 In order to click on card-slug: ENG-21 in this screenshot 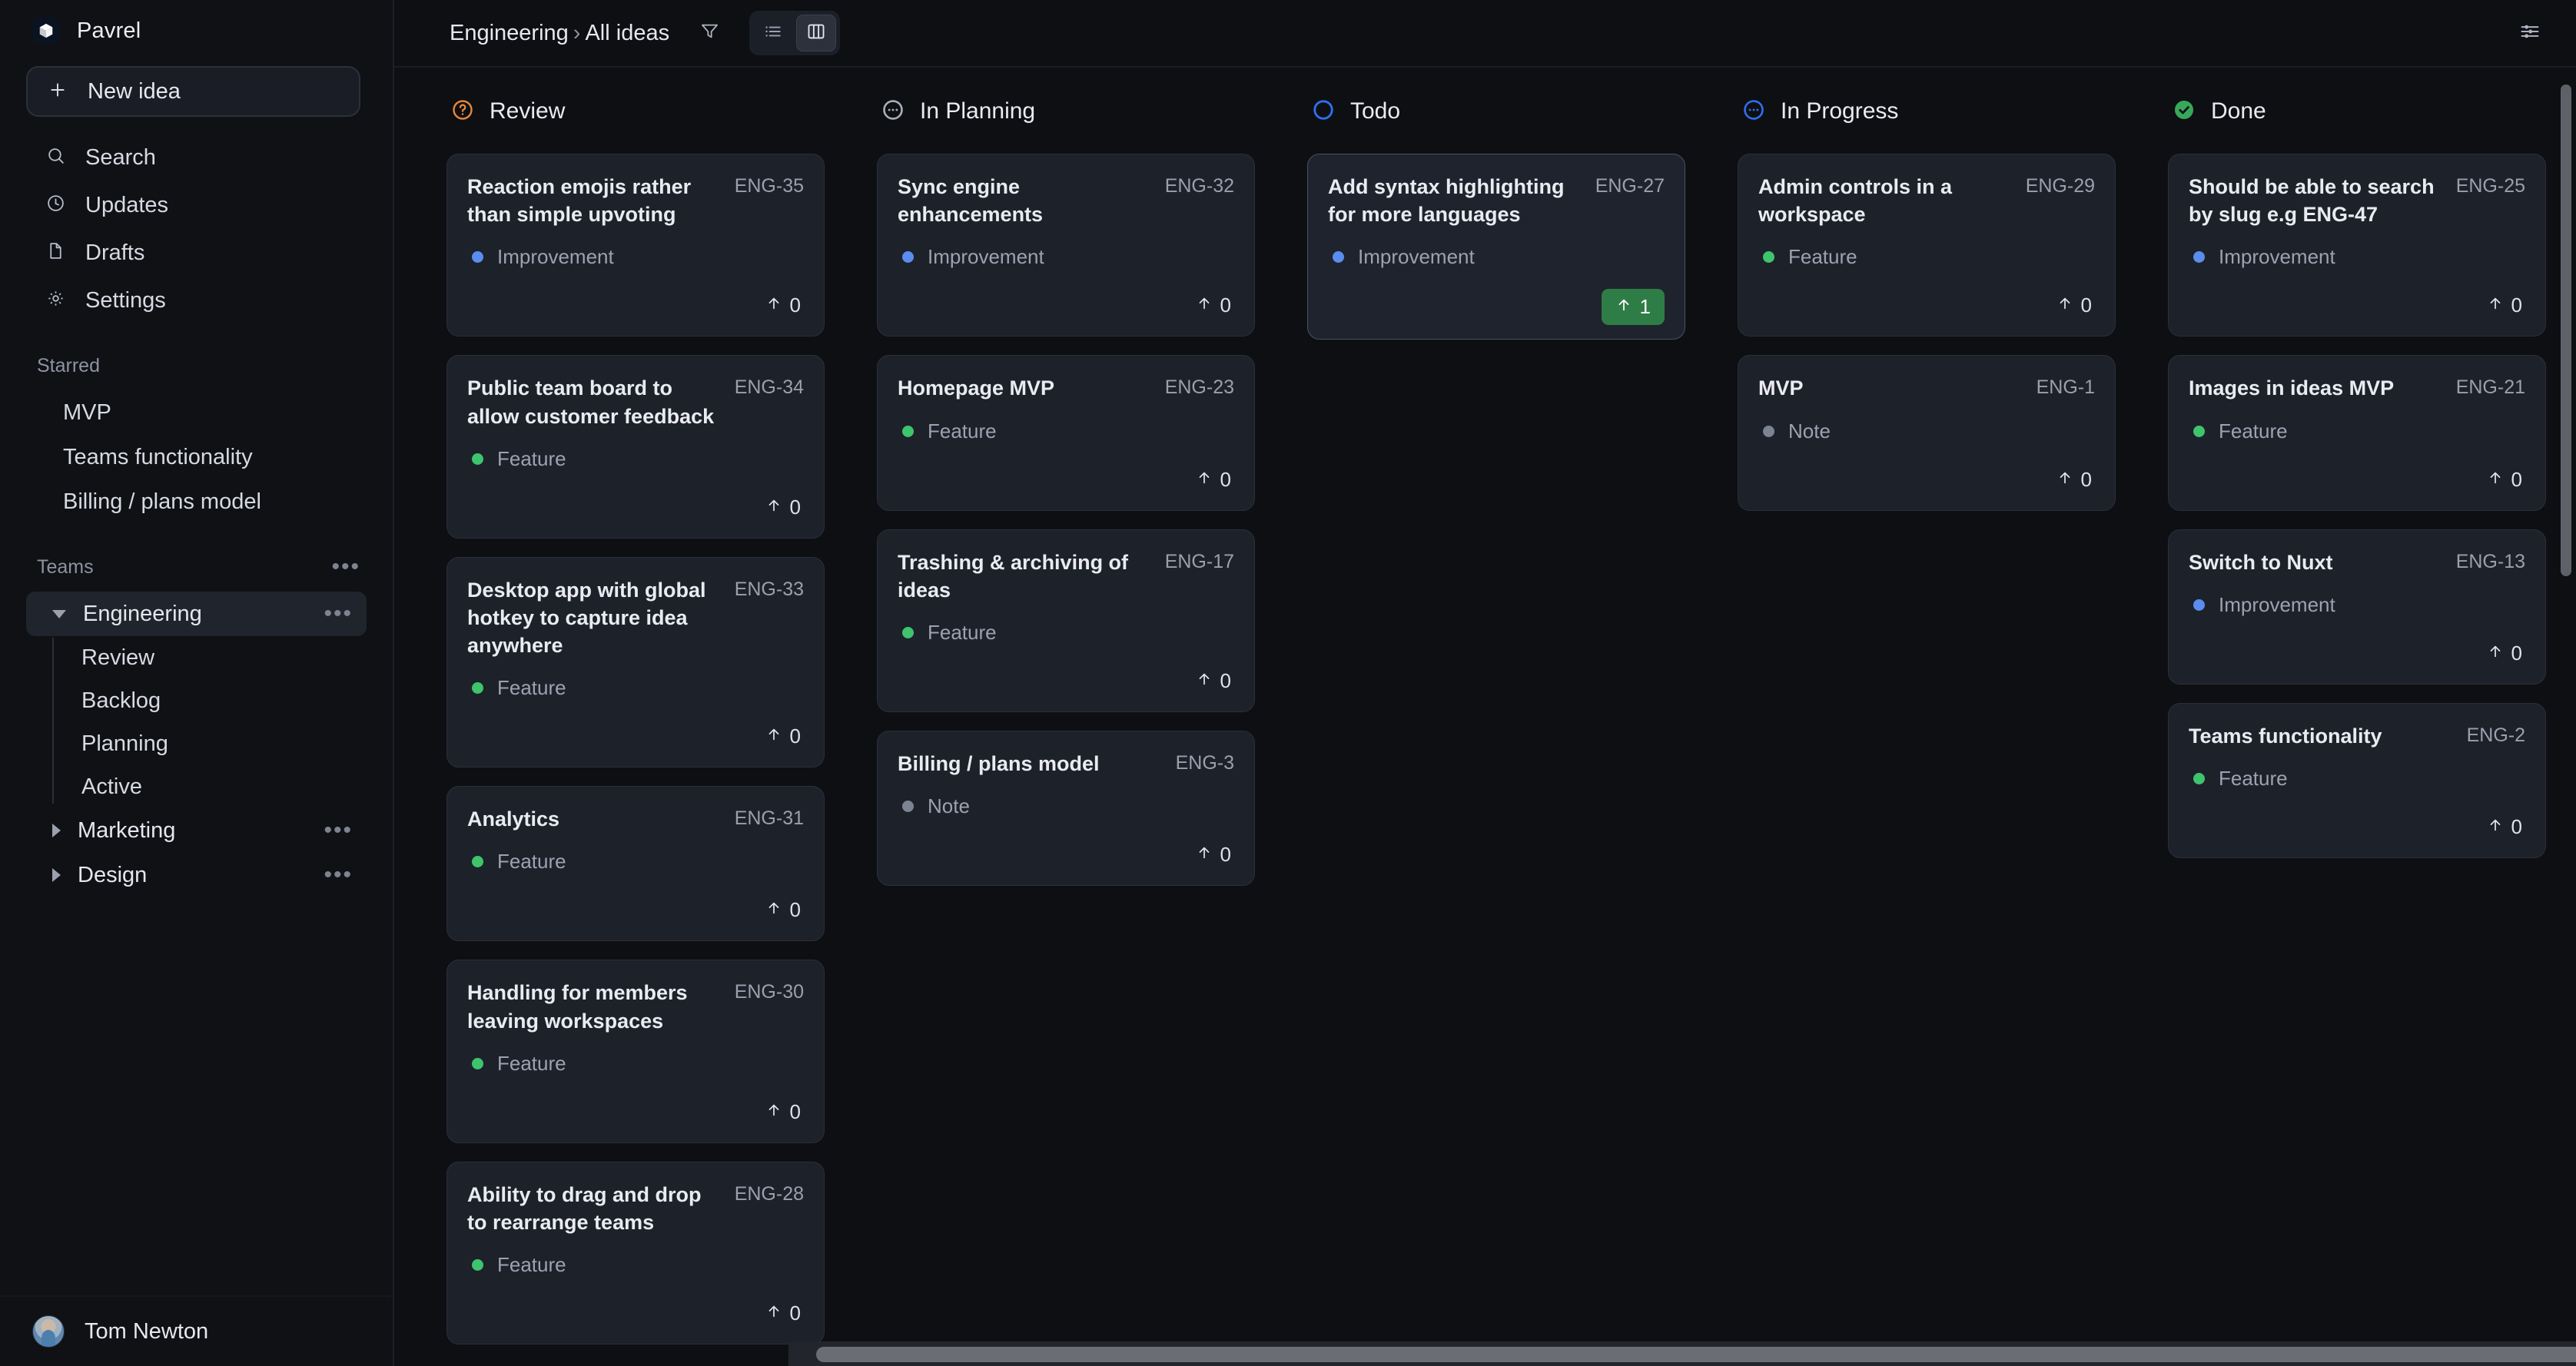, I will do `click(2490, 387)`.